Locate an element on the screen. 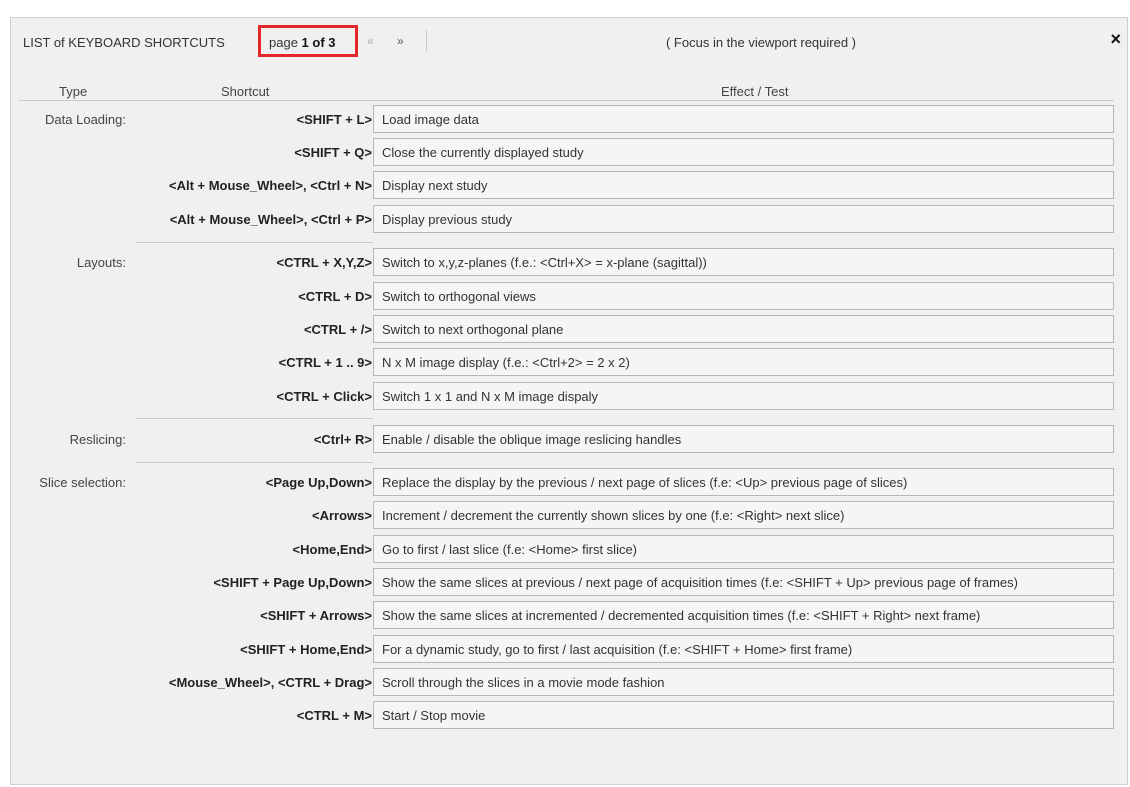 This screenshot has height=787, width=1130. focus-note: ( Focus in the viewport required ) is located at coordinates (761, 42).